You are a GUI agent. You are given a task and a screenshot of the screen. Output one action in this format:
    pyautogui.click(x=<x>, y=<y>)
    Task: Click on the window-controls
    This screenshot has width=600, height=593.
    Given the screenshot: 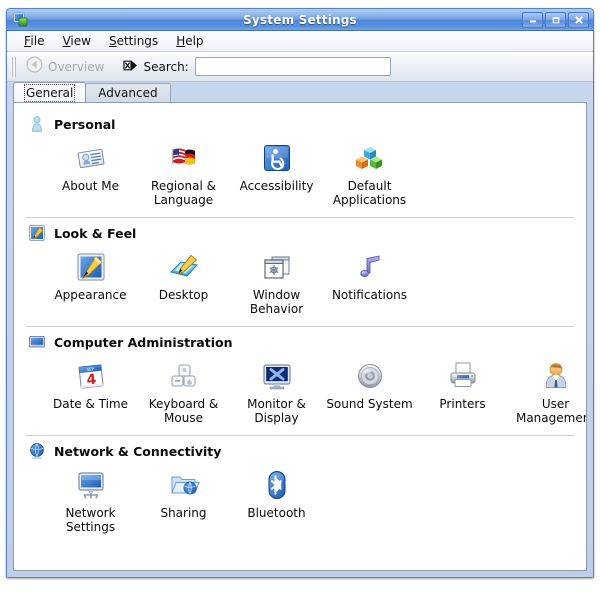 What is the action you would take?
    pyautogui.click(x=555, y=20)
    